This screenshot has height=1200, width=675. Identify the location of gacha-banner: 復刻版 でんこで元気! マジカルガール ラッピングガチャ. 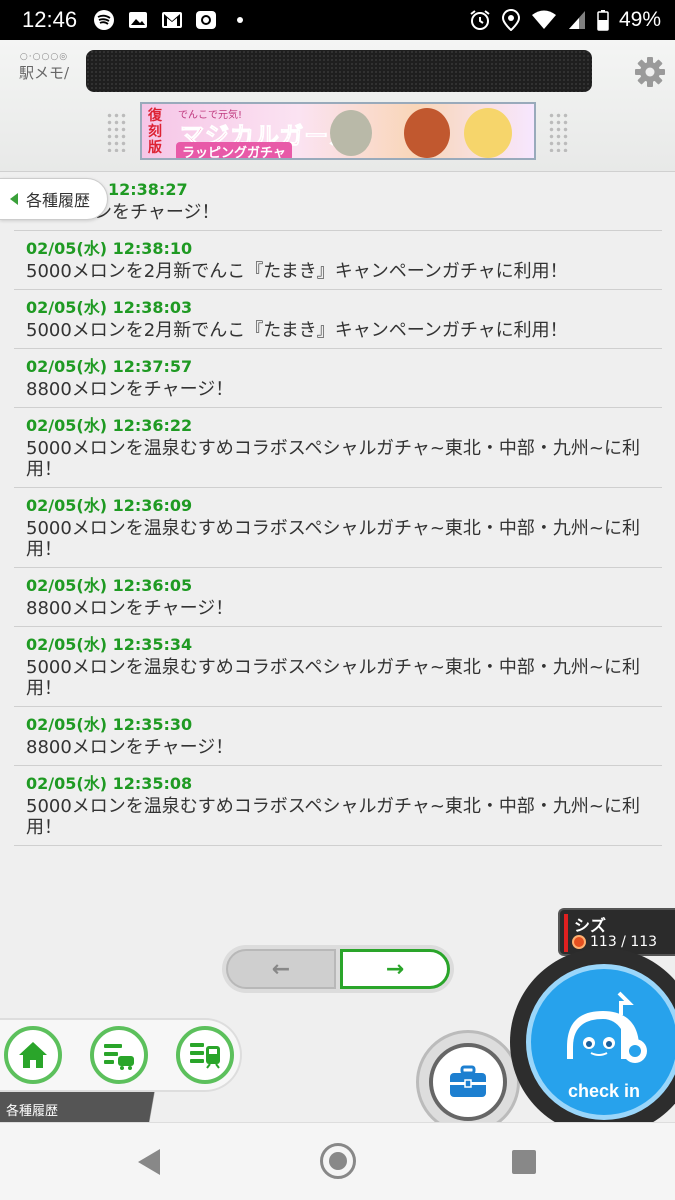
(338, 131).